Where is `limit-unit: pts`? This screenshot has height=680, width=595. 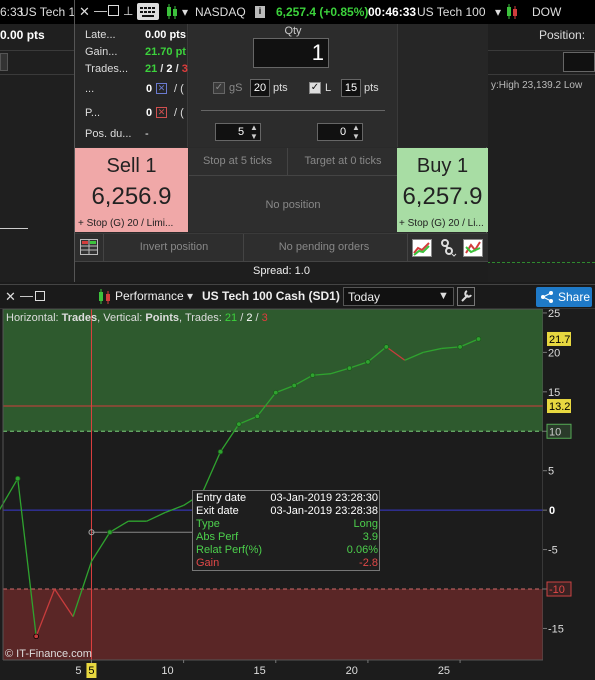
limit-unit: pts is located at coordinates (371, 88).